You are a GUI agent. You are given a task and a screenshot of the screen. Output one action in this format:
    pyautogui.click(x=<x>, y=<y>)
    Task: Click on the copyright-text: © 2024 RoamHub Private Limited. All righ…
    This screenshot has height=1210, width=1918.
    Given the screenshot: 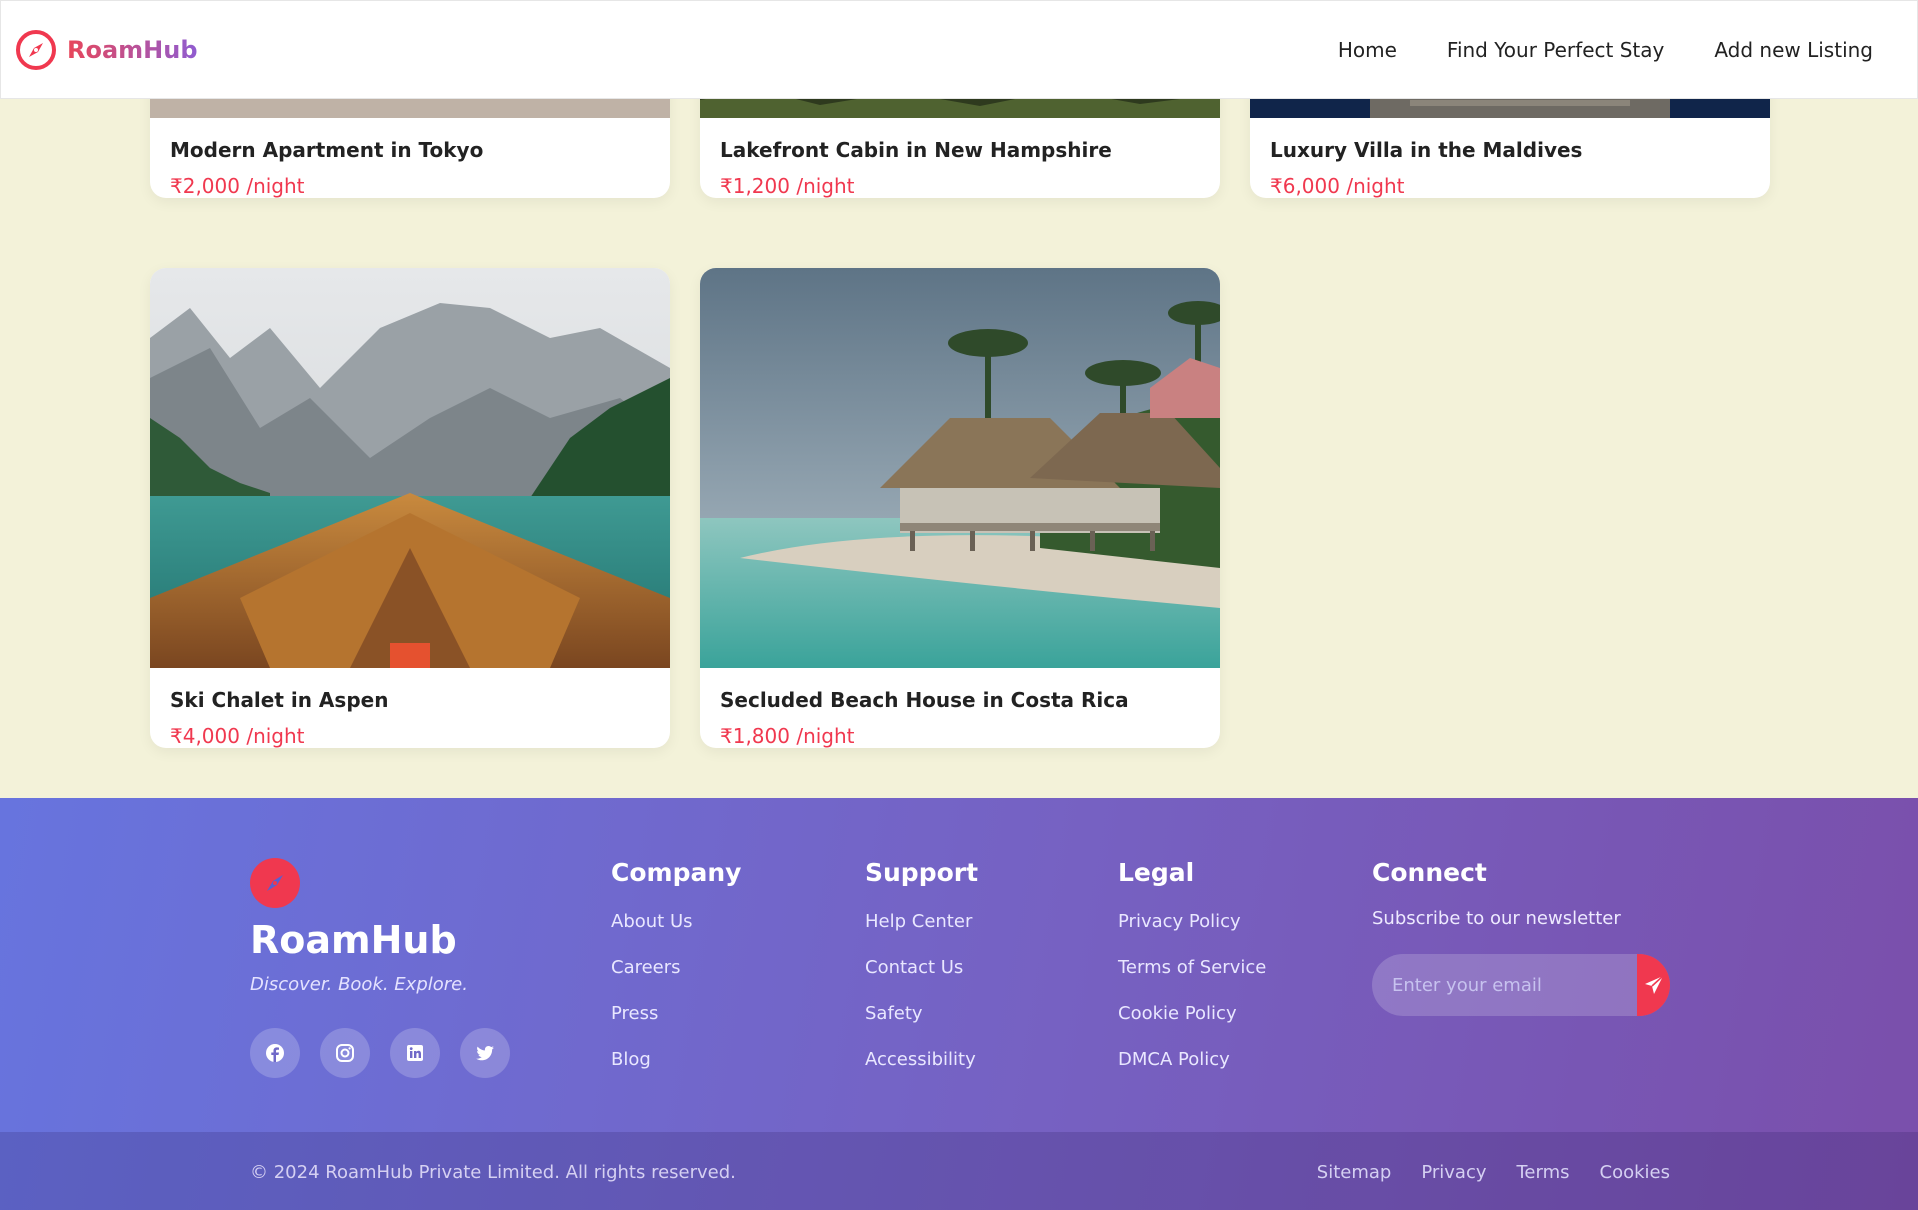 What is the action you would take?
    pyautogui.click(x=493, y=1172)
    